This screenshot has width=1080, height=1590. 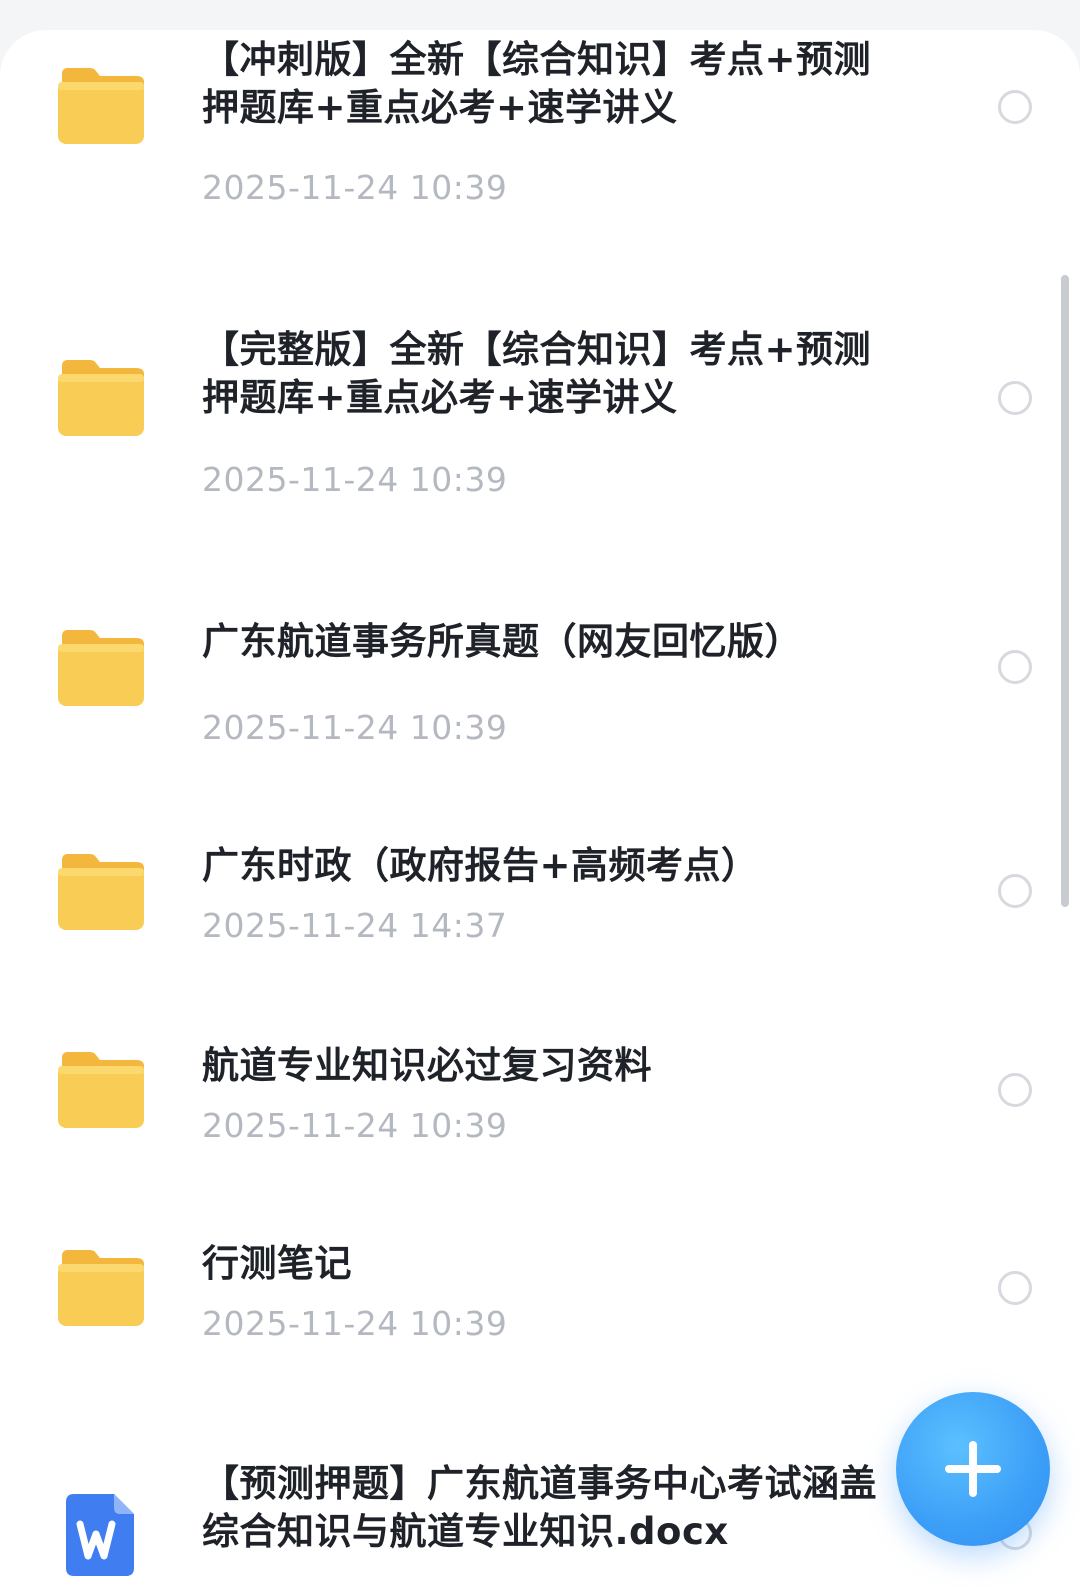 I want to click on scrollbar, so click(x=1065, y=591).